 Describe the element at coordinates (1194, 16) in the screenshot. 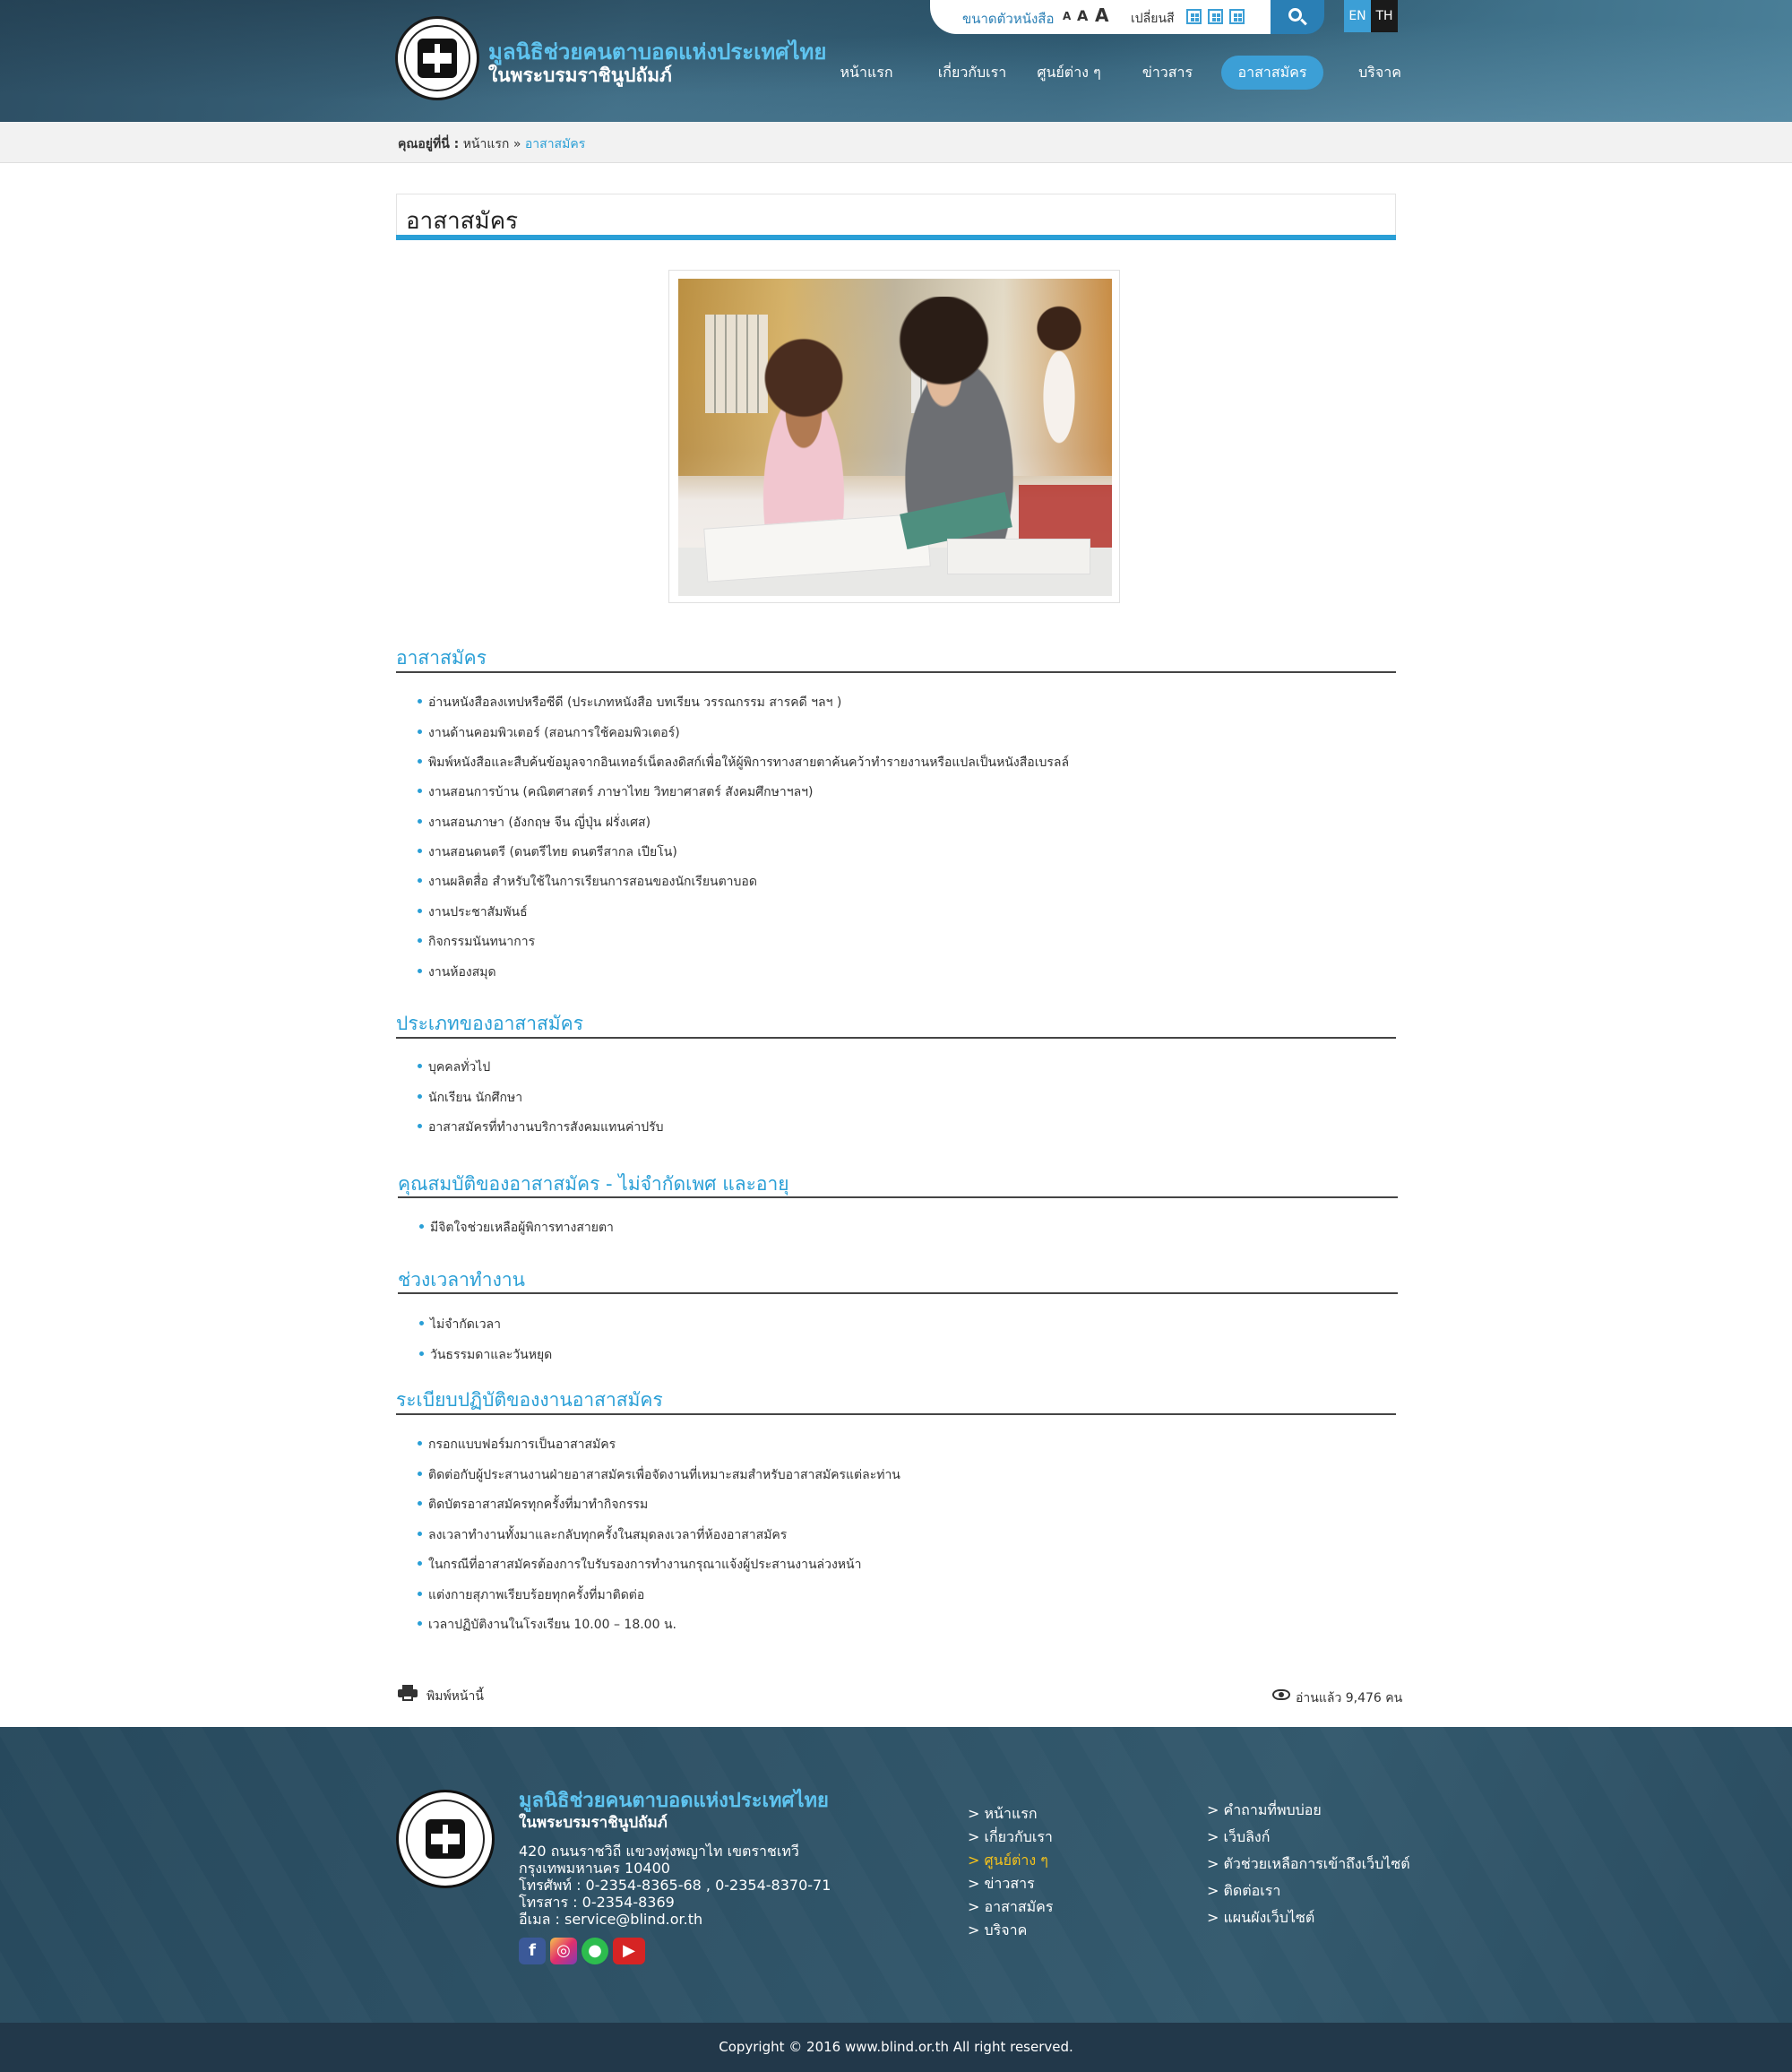

I see `color-scheme-1-icon` at that location.